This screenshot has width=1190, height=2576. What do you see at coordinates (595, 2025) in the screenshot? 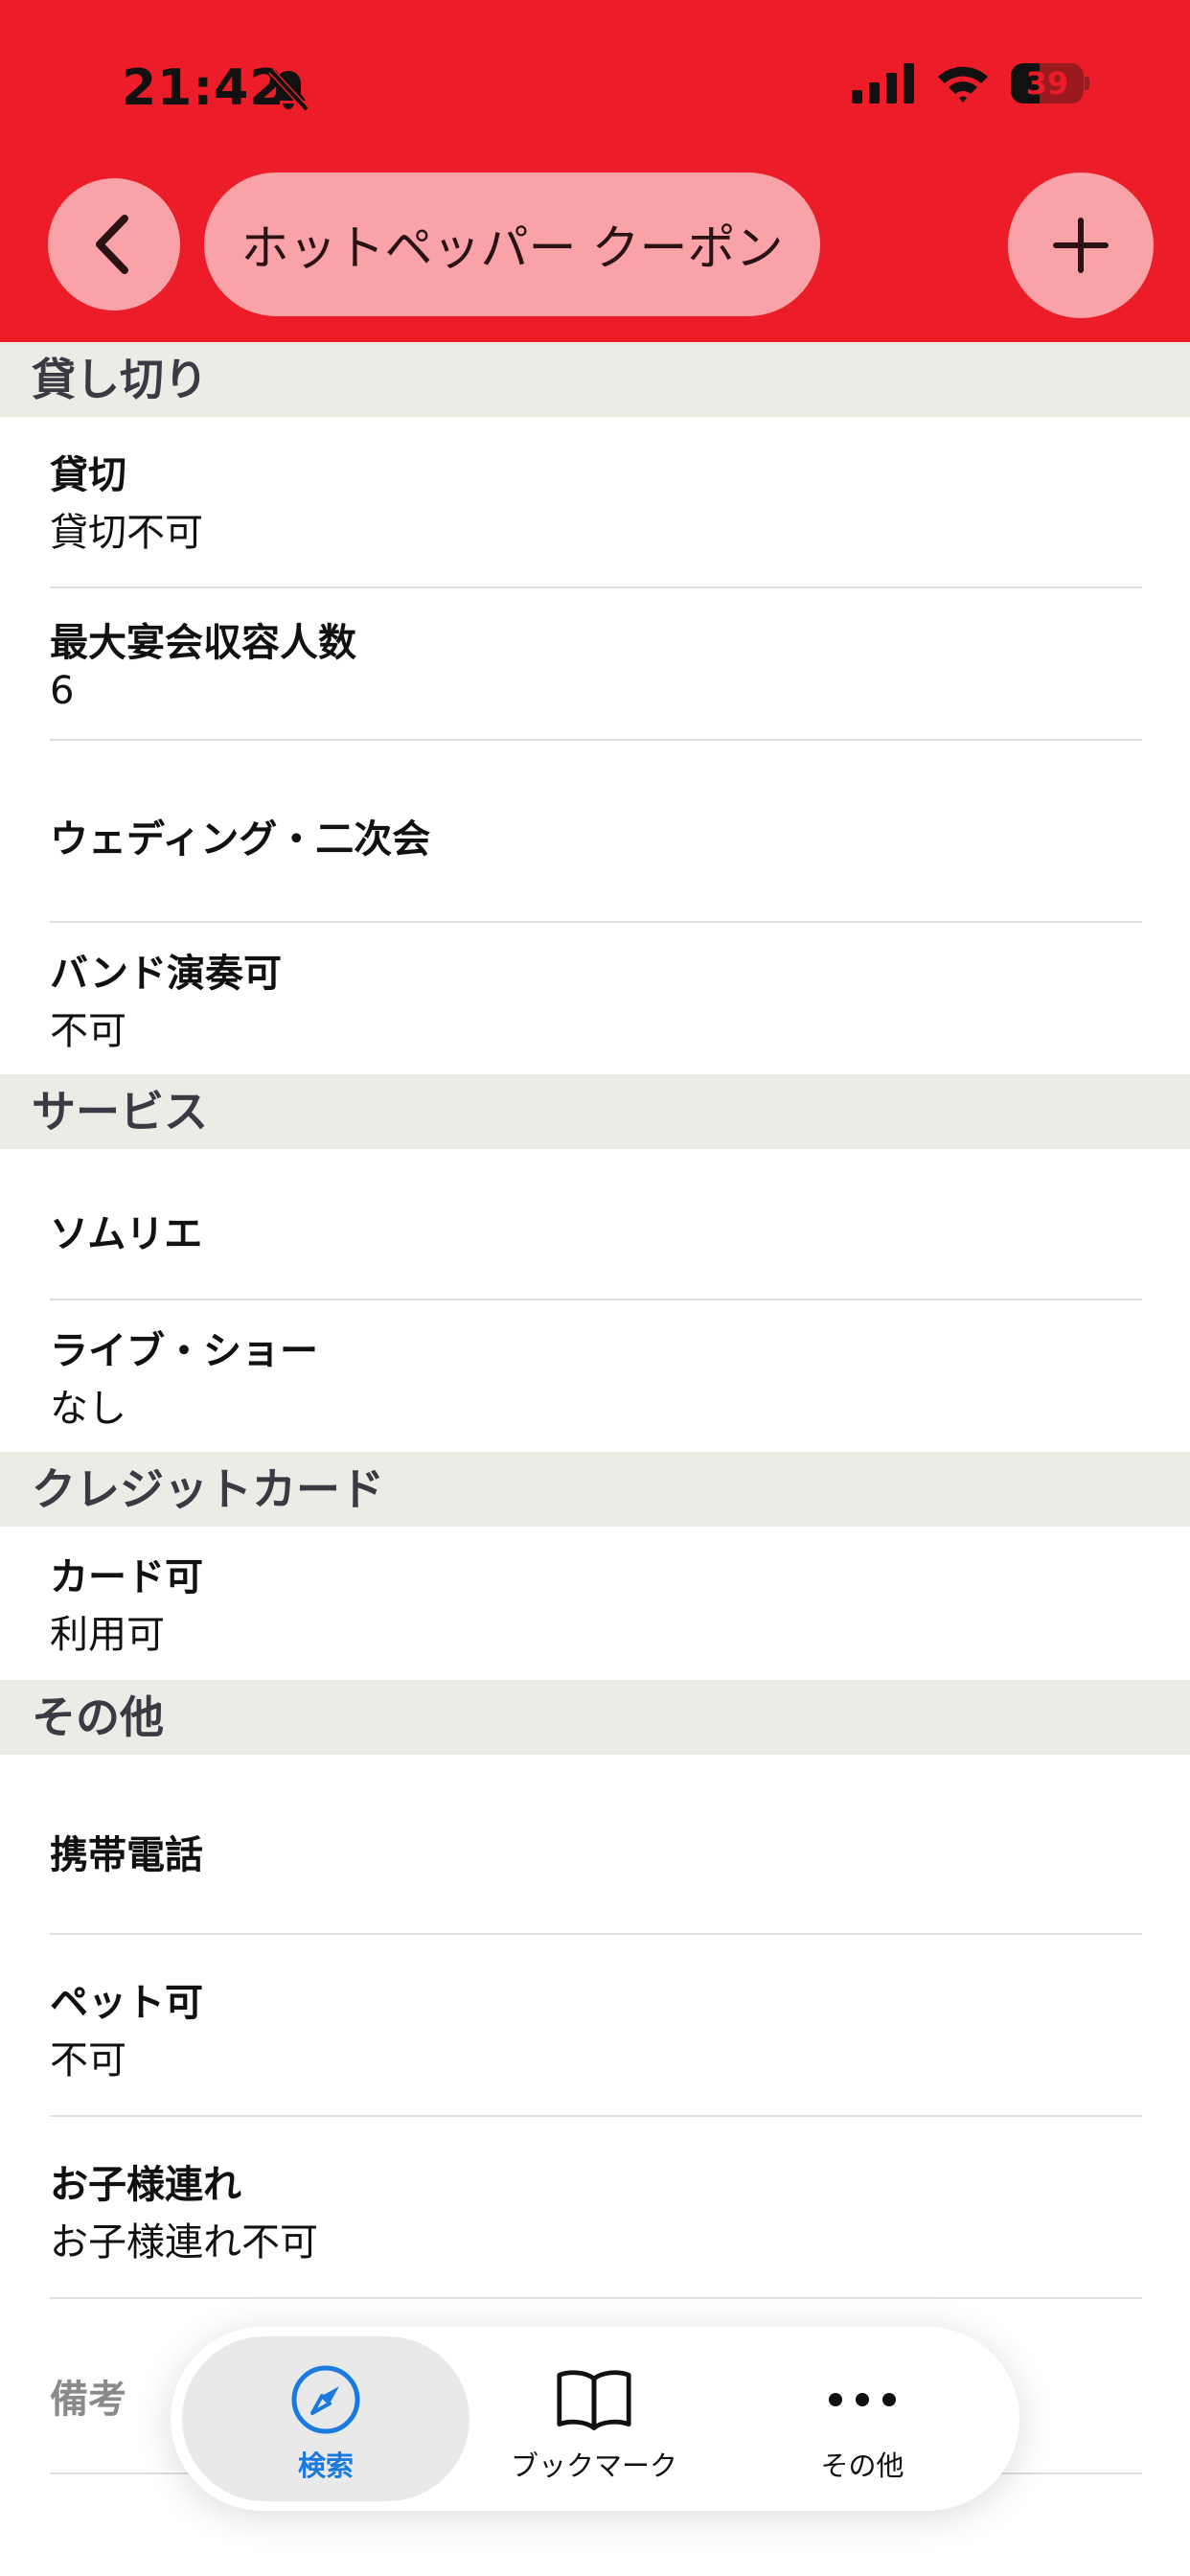
I see `list-item: ペット可 不可` at bounding box center [595, 2025].